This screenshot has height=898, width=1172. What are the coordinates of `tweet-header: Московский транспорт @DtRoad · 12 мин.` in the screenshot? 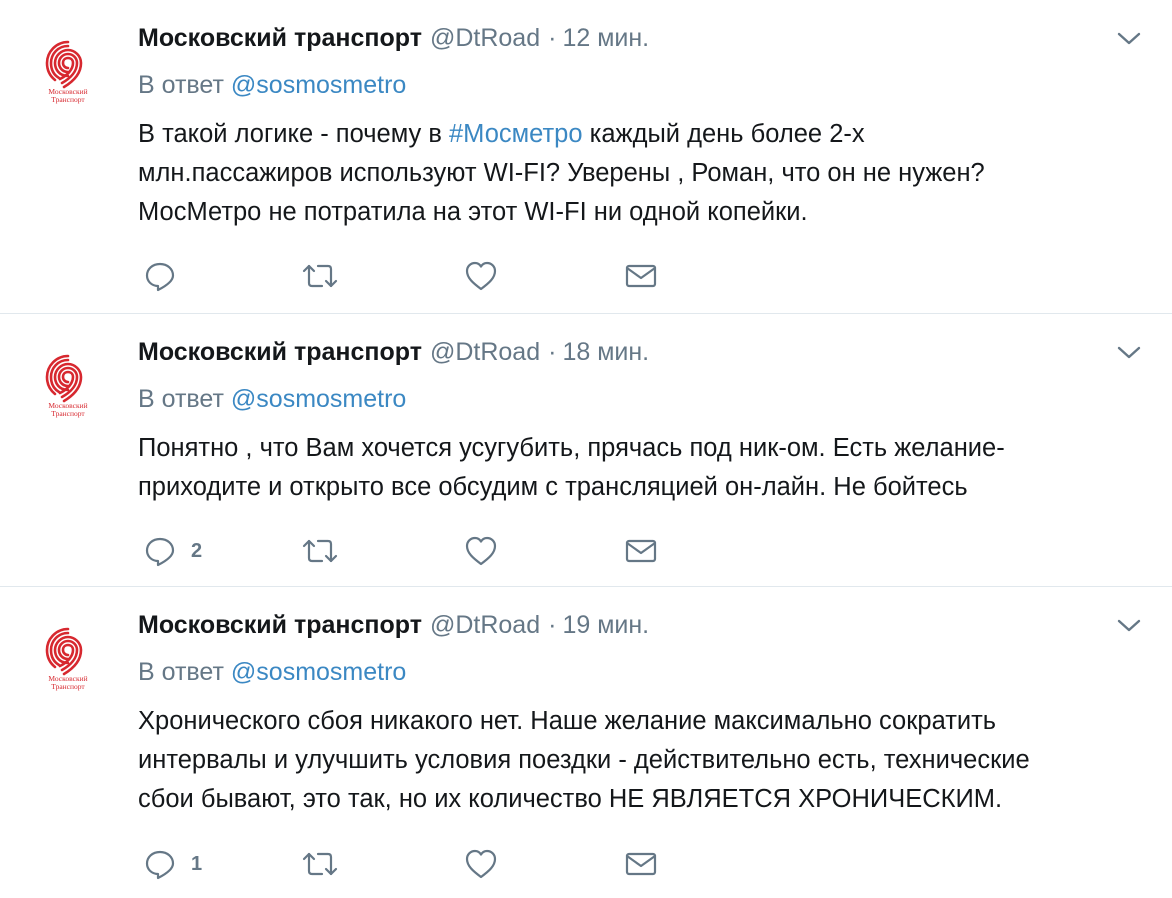 It's located at (393, 38).